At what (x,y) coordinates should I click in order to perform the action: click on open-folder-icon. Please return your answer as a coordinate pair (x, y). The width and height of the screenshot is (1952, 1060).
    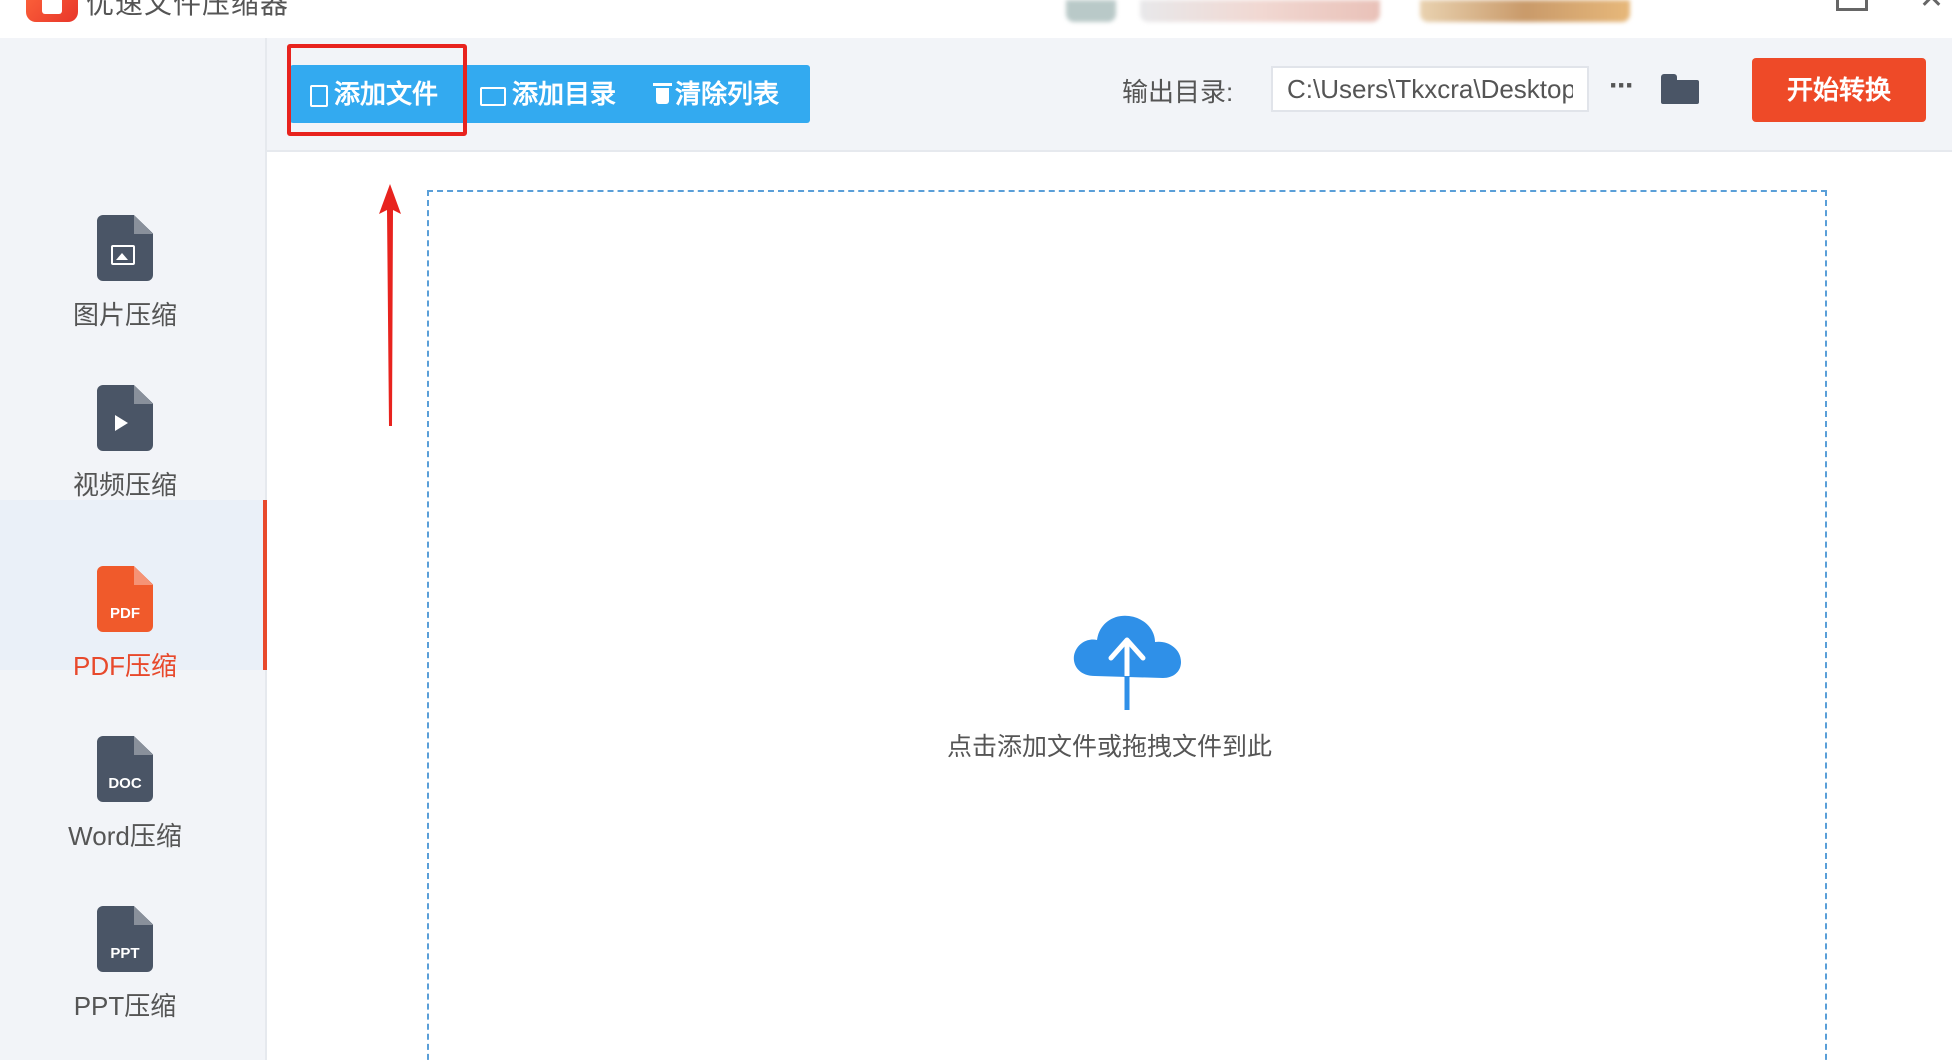
    Looking at the image, I should click on (1680, 89).